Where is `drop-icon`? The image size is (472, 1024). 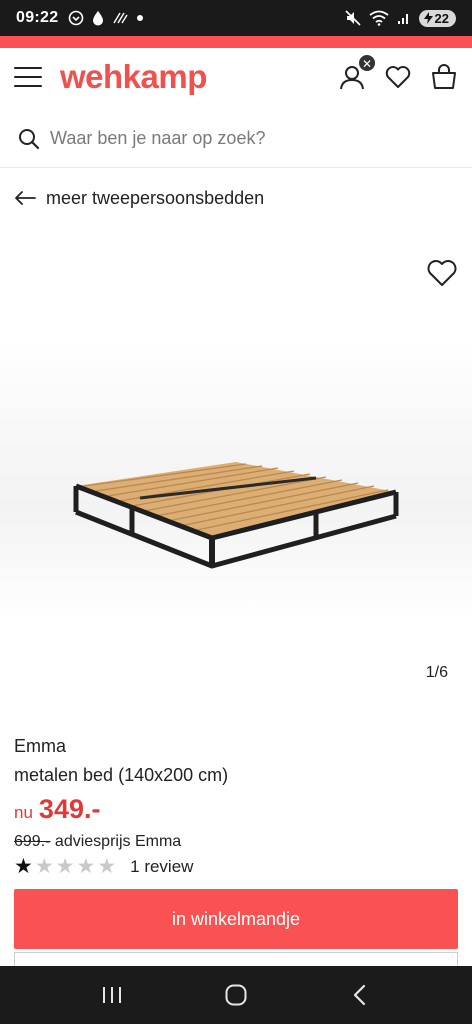
drop-icon is located at coordinates (98, 18).